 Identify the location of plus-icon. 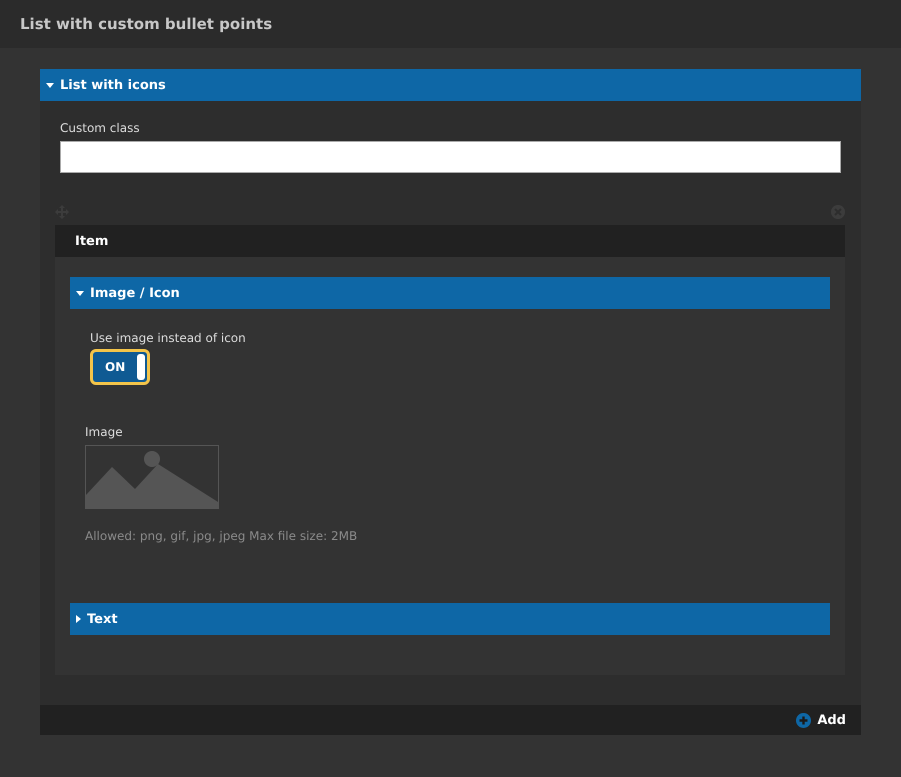
(804, 720).